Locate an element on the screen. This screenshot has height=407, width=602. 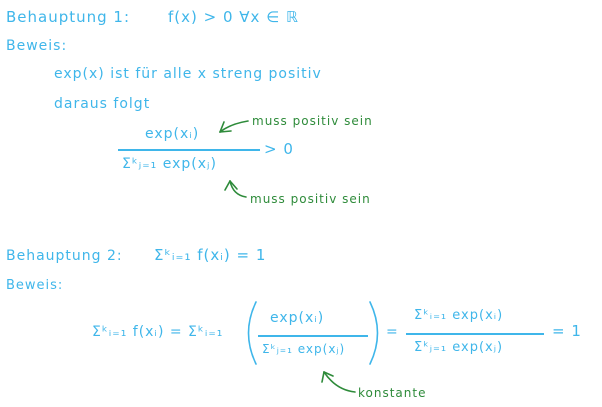
arrow-to-numerator is located at coordinates (234, 126).